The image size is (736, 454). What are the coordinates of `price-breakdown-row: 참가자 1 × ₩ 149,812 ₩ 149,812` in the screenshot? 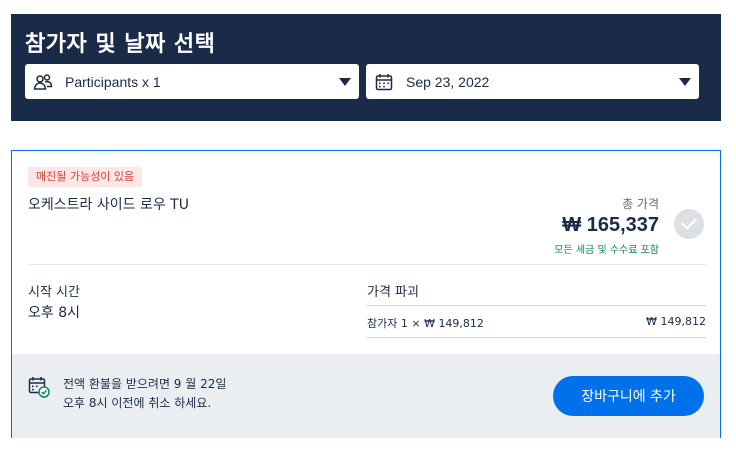 It's located at (536, 323).